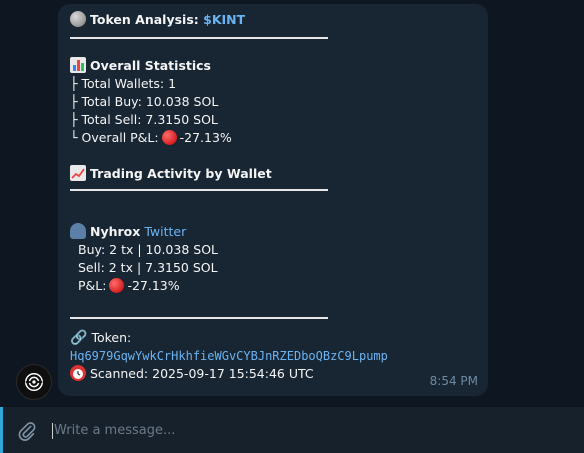  What do you see at coordinates (115, 231) in the screenshot?
I see `wallet-name: Nyhrox` at bounding box center [115, 231].